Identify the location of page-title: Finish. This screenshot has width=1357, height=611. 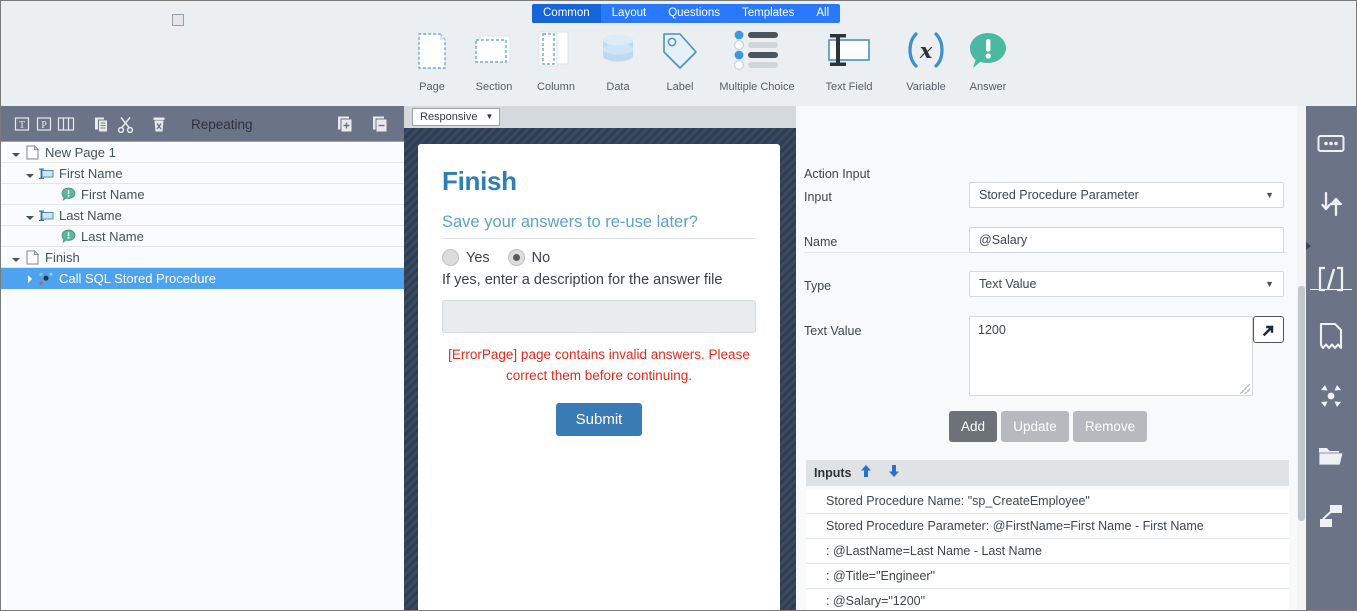
(479, 181).